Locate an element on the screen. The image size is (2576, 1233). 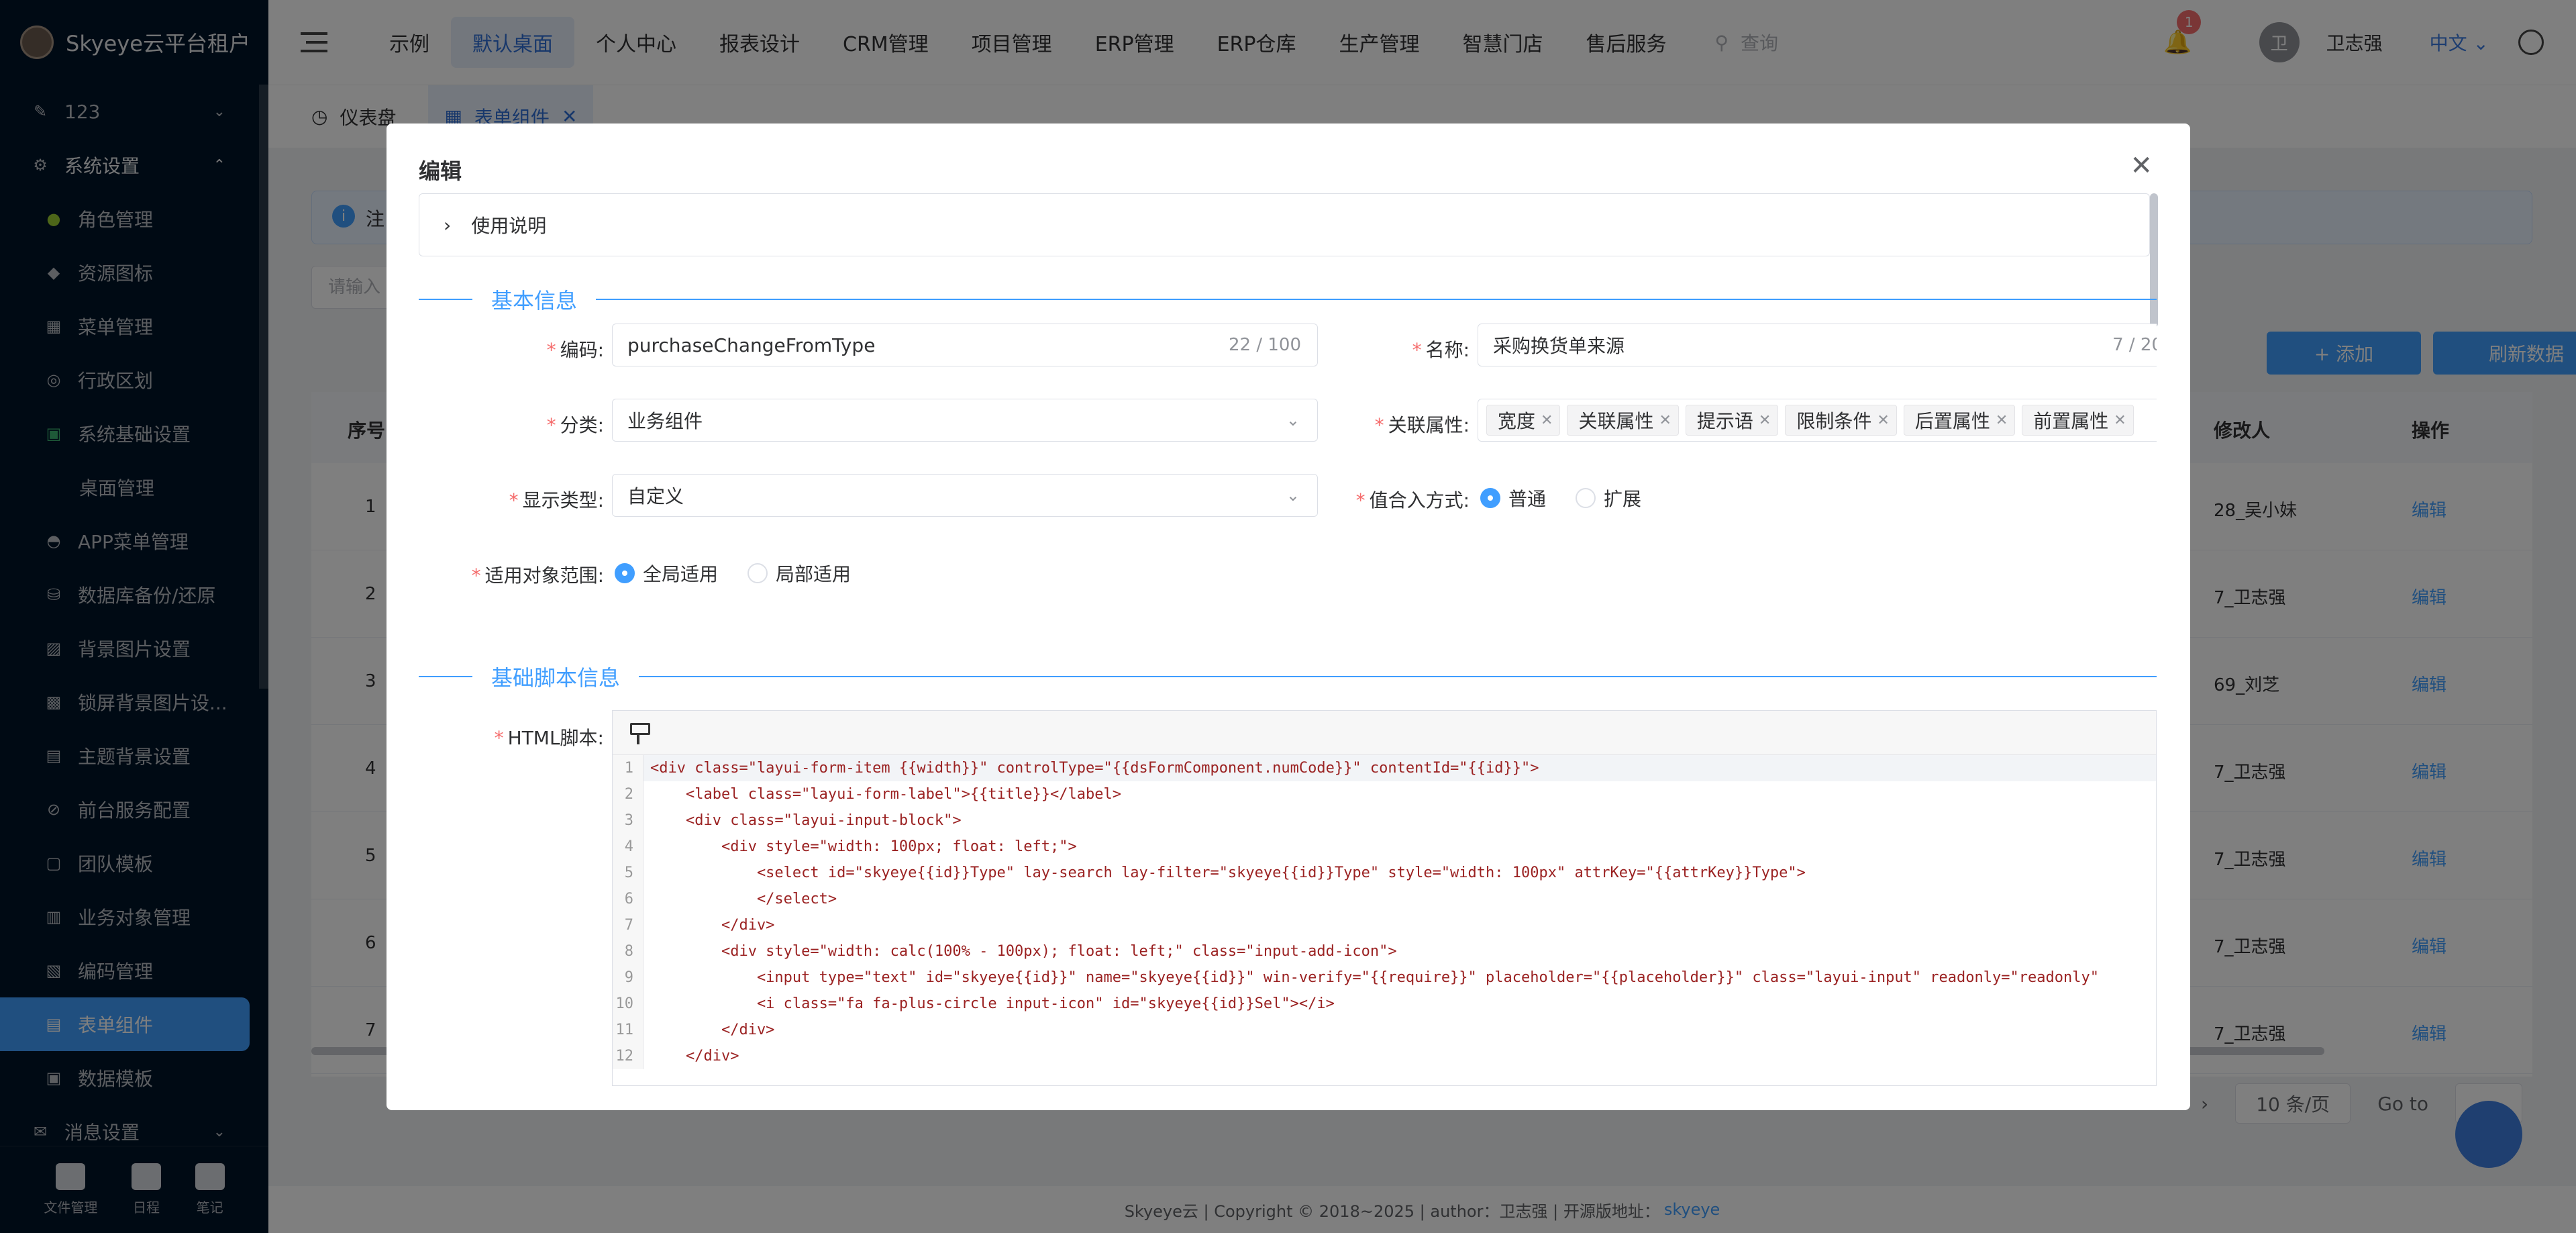
value-mode-radio: 扩展 is located at coordinates (1608, 498).